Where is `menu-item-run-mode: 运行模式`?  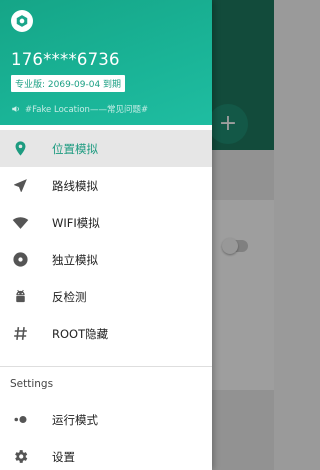 menu-item-run-mode: 运行模式 is located at coordinates (106, 419).